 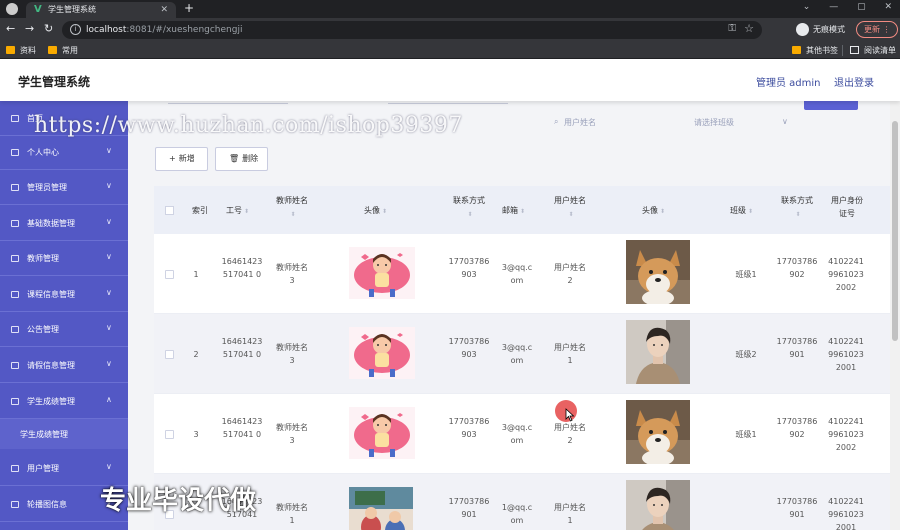 I want to click on minimize-icon: —, so click(x=833, y=7).